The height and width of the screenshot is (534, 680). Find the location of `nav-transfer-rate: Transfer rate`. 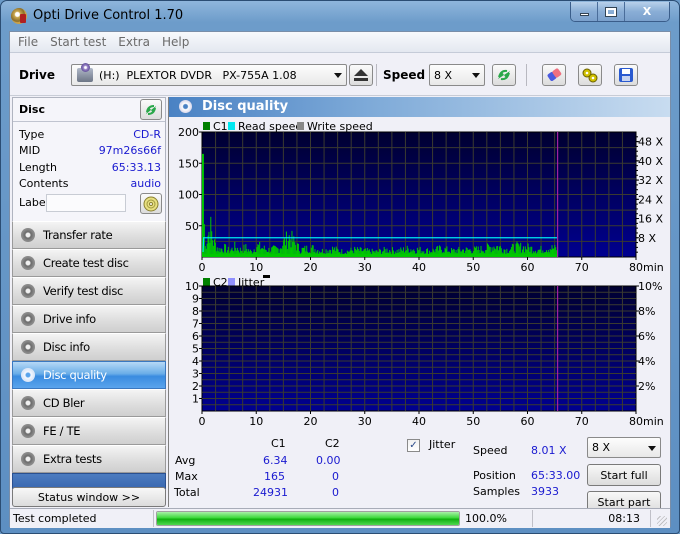

nav-transfer-rate: Transfer rate is located at coordinates (89, 235).